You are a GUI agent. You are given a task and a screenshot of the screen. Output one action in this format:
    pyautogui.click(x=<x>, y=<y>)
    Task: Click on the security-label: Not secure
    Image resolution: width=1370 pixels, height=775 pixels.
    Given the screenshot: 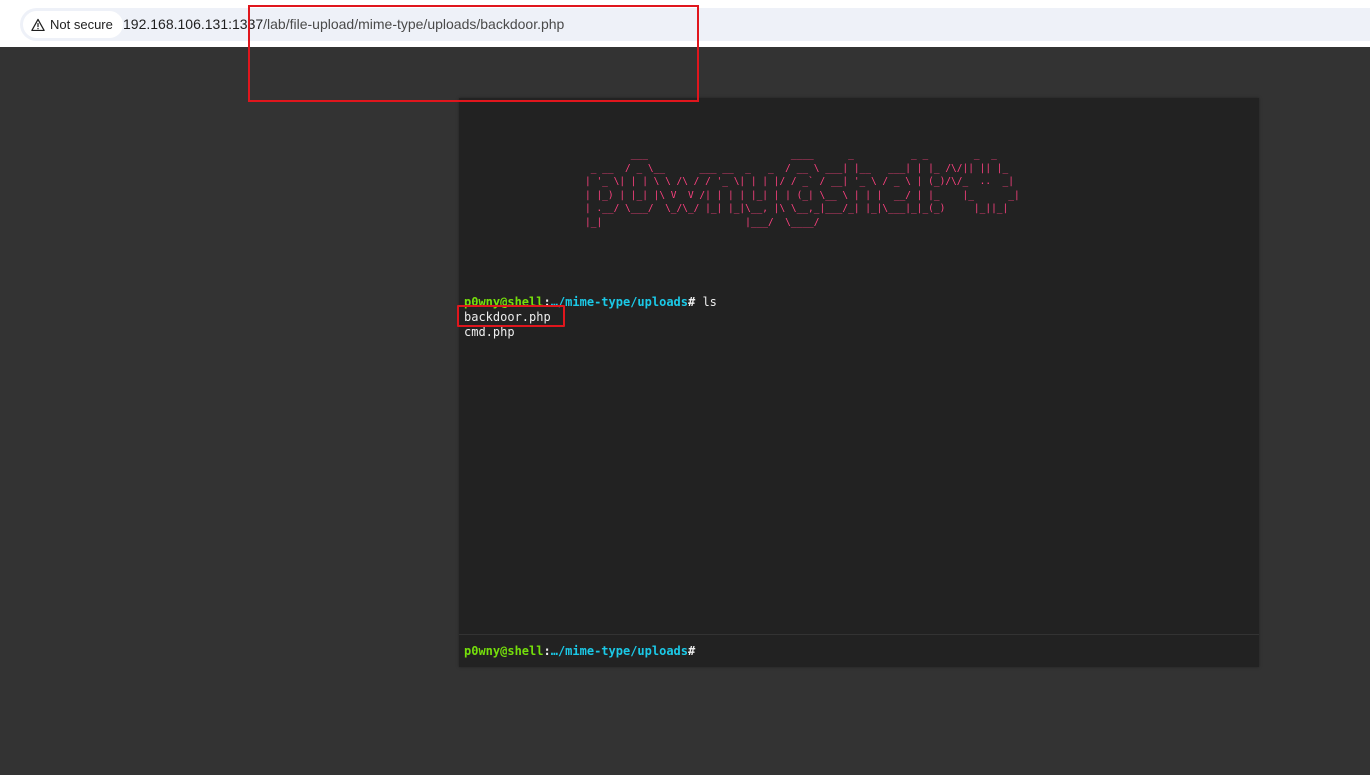 What is the action you would take?
    pyautogui.click(x=81, y=24)
    